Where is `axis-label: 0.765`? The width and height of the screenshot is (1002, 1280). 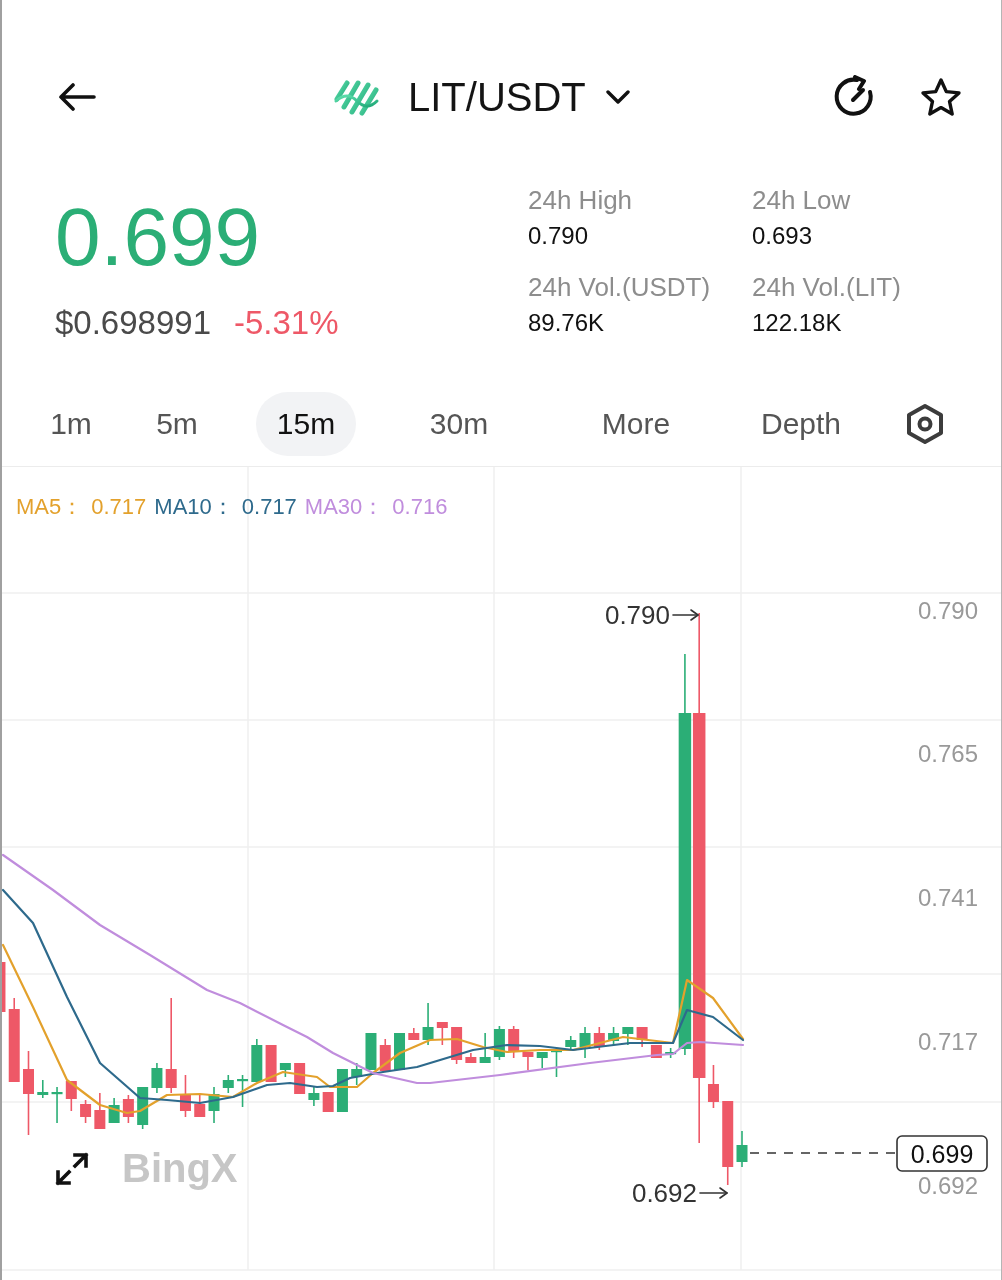 axis-label: 0.765 is located at coordinates (947, 754).